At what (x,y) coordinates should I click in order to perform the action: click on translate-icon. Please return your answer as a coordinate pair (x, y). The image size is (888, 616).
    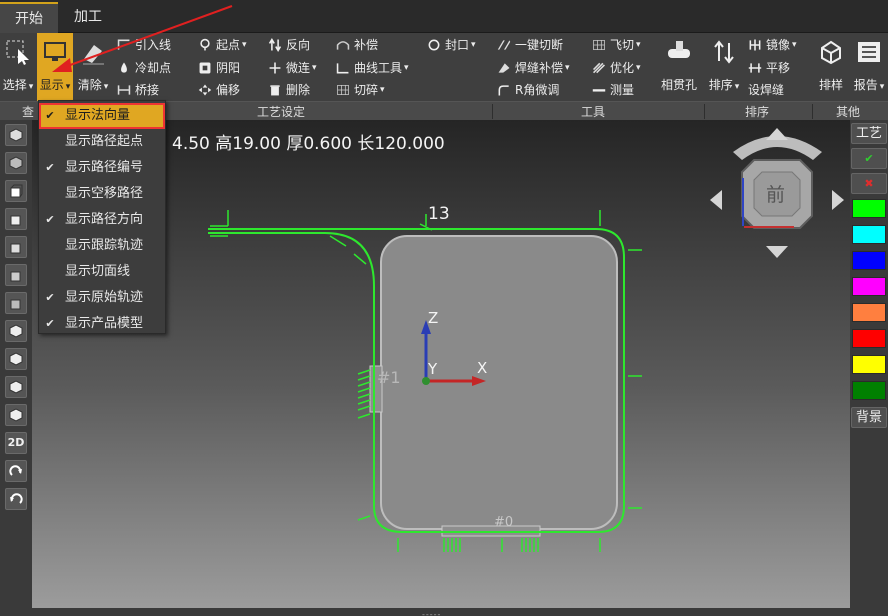
    Looking at the image, I should click on (755, 67).